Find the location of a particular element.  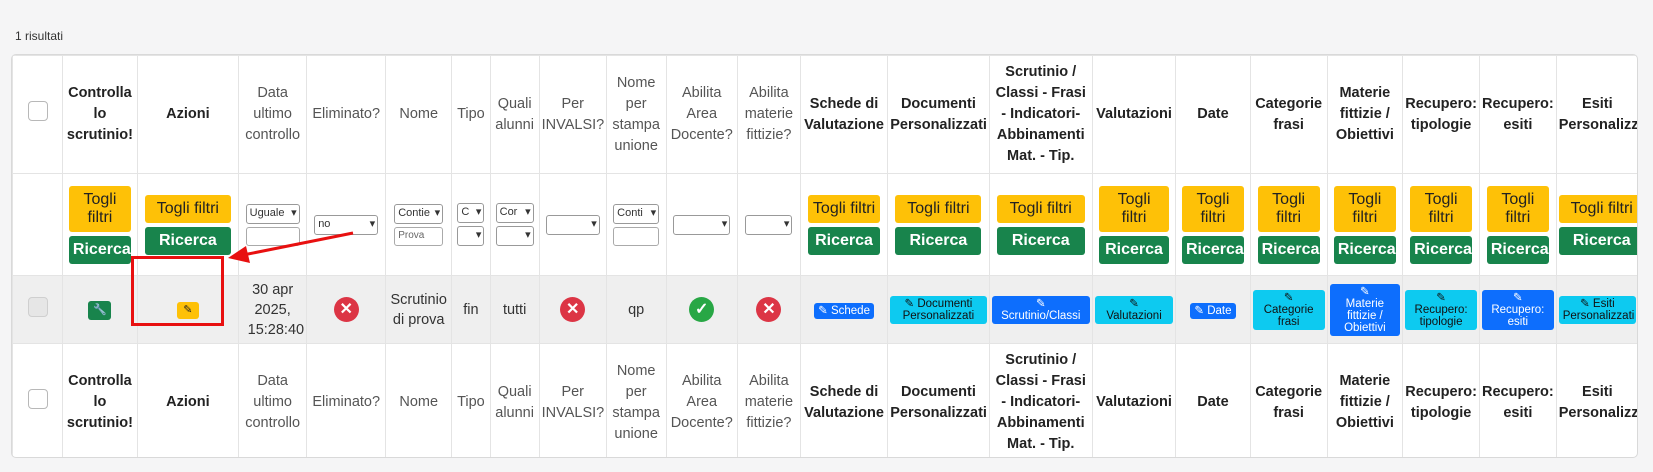

filter-eliminato: no is located at coordinates (346, 224).